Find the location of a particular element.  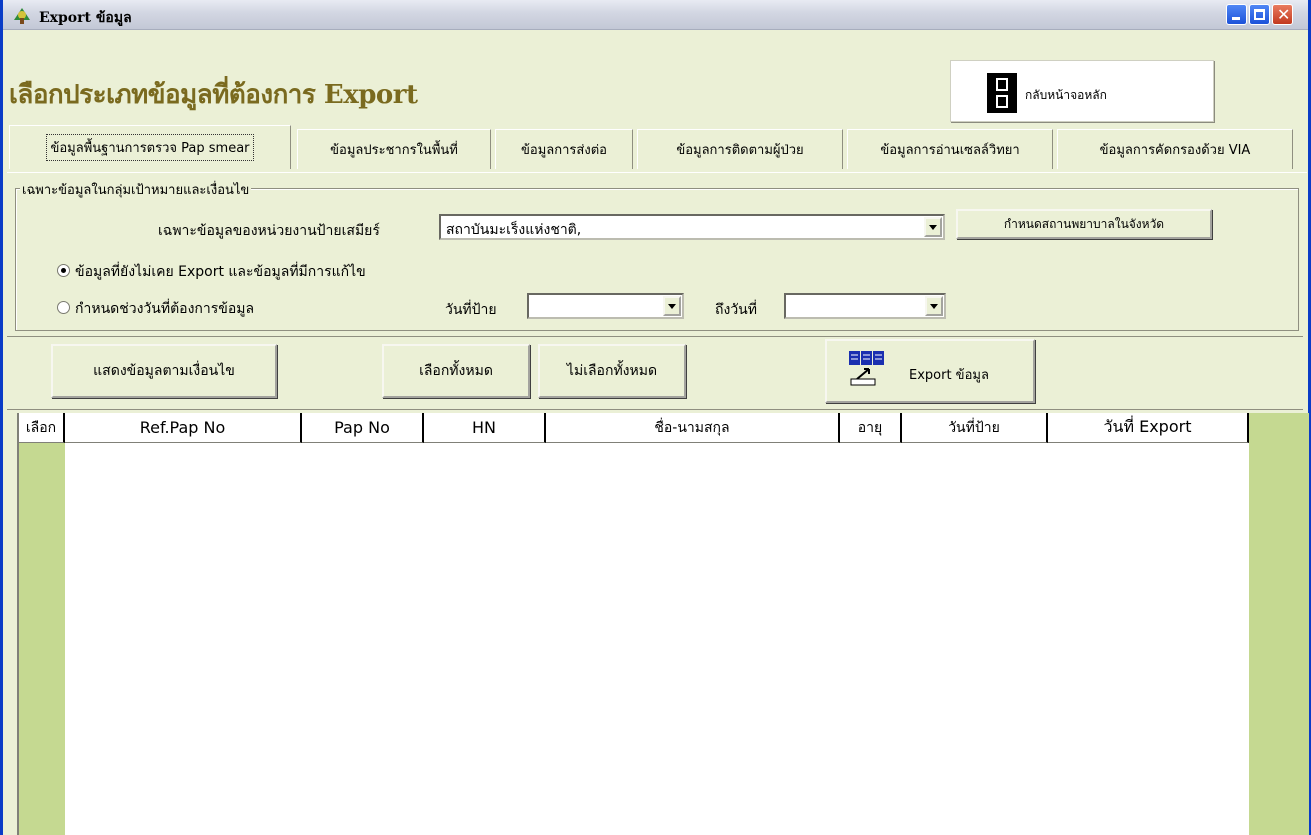

home-button: กลับหน้าจอหลัก is located at coordinates (1082, 91).